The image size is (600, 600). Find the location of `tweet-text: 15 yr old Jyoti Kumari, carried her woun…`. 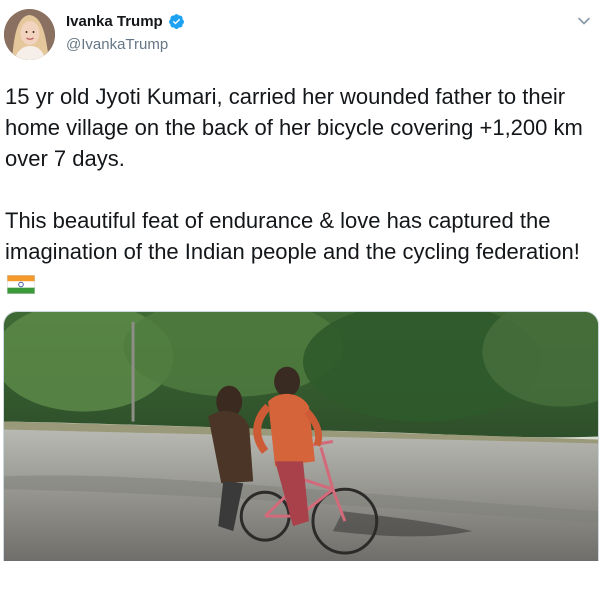

tweet-text: 15 yr old Jyoti Kumari, carried her woun… is located at coordinates (294, 127).